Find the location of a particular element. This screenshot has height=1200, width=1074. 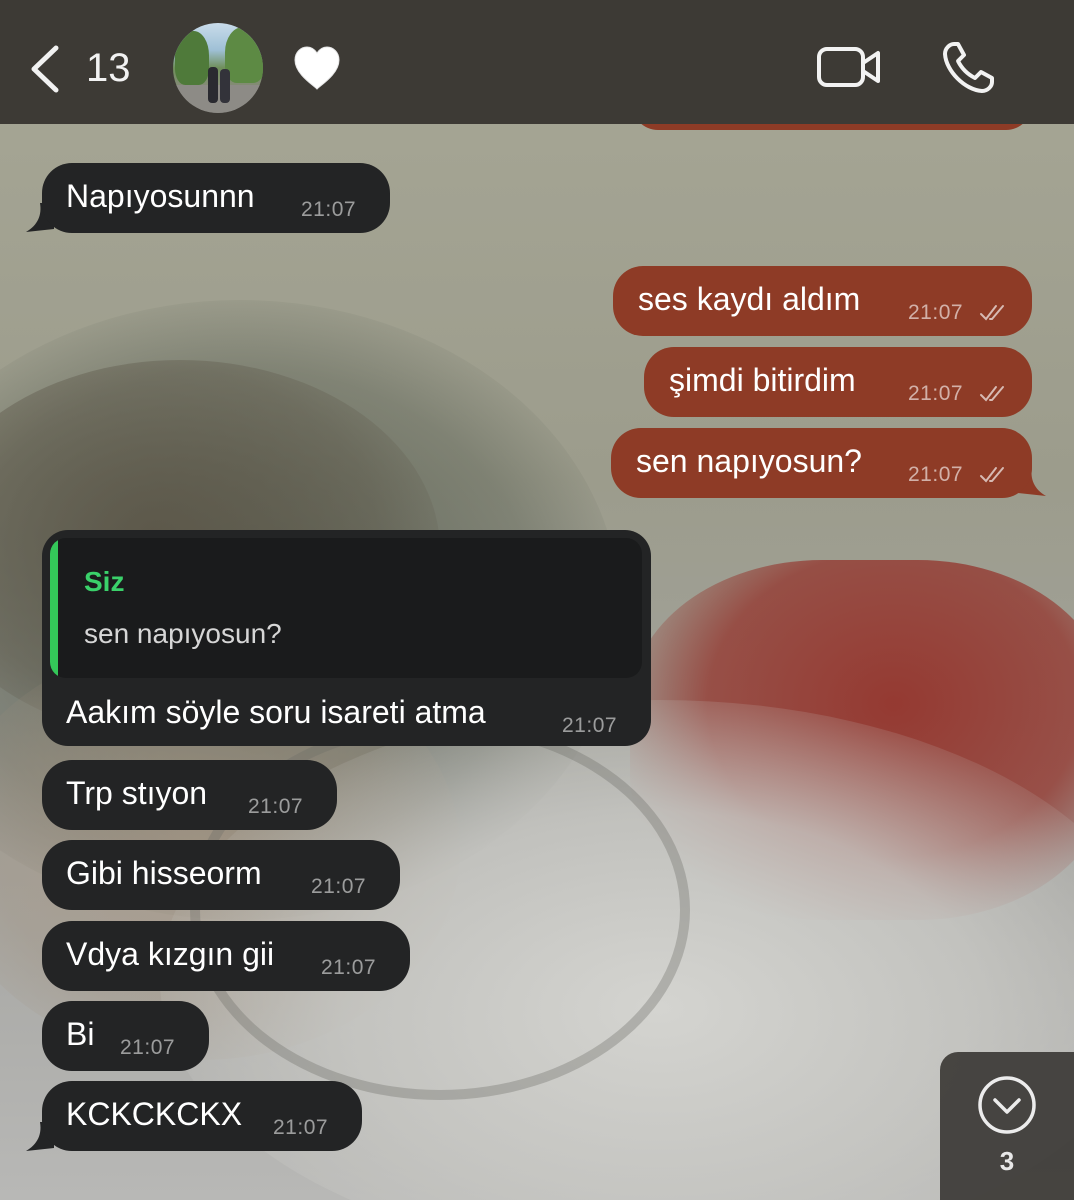

chevron-down-circle-icon is located at coordinates (1007, 1105).